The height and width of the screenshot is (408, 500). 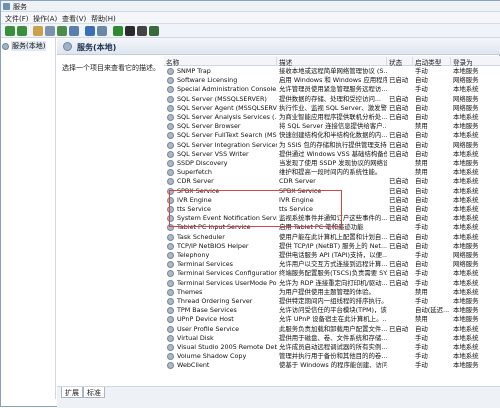 What do you see at coordinates (194, 71) in the screenshot?
I see `service-name: SNMP Trap` at bounding box center [194, 71].